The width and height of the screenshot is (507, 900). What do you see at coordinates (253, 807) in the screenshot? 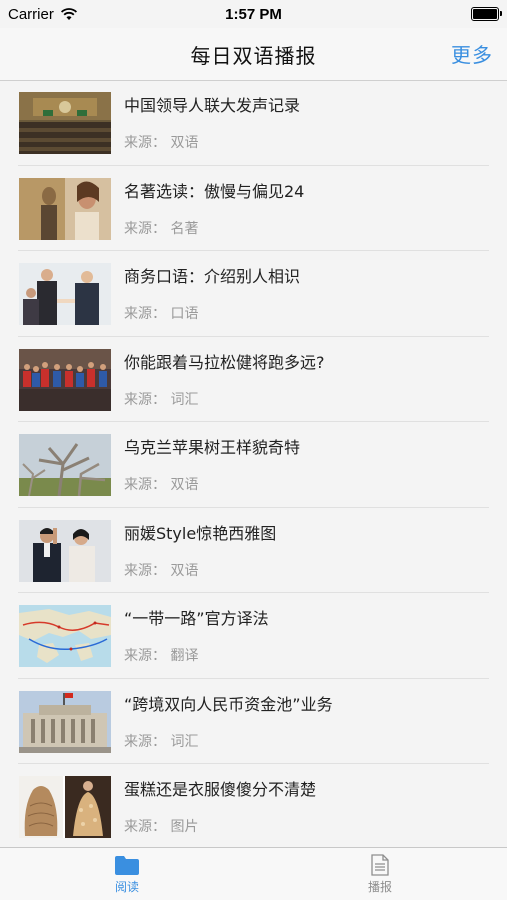
I see `list-item: 蛋糕还是衣服傻傻分不清楚 来源： 图片` at bounding box center [253, 807].